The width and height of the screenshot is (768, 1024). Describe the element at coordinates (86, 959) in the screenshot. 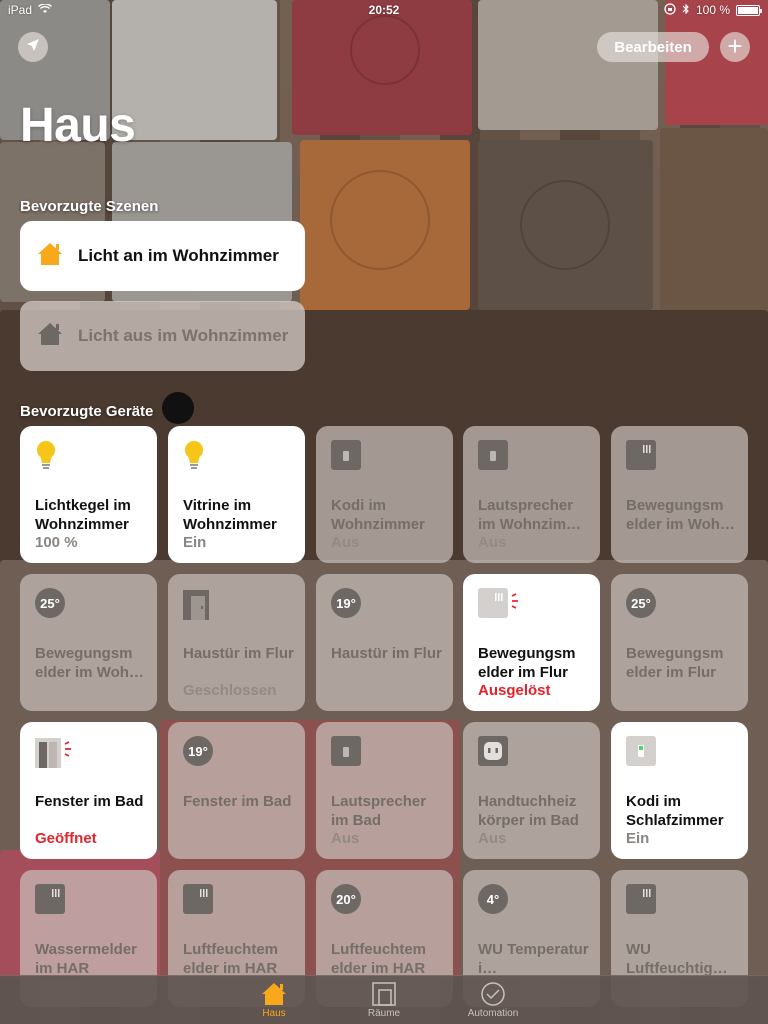

I see `device-name: Wassermelder im HAR` at that location.